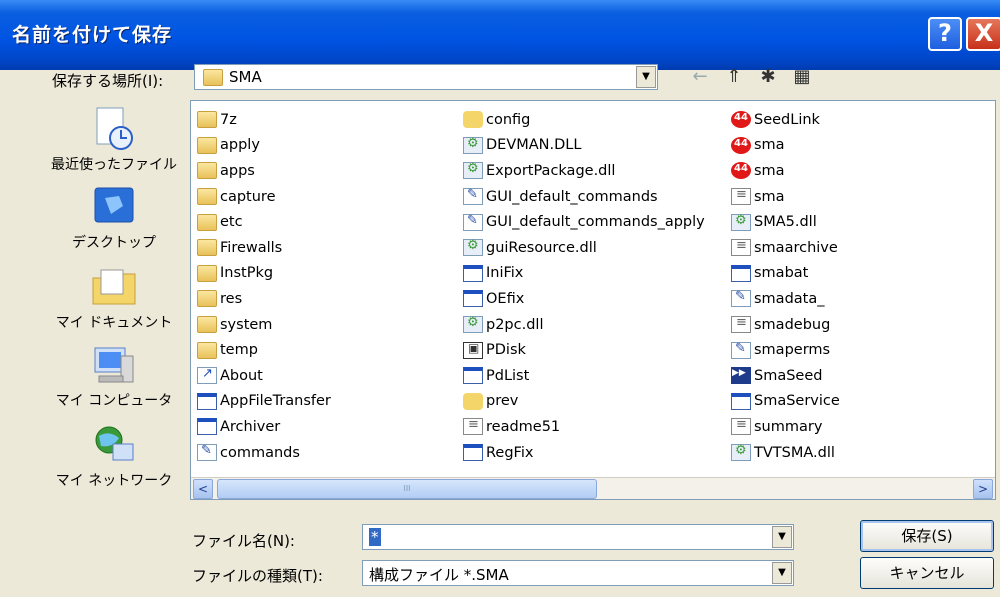 The height and width of the screenshot is (597, 1000). I want to click on file-name: capture, so click(248, 196).